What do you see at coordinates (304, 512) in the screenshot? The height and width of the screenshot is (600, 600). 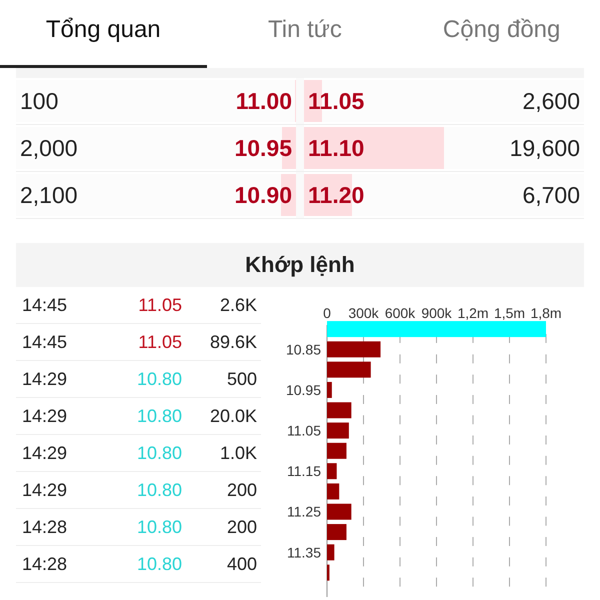 I see `price-label: 11.25` at bounding box center [304, 512].